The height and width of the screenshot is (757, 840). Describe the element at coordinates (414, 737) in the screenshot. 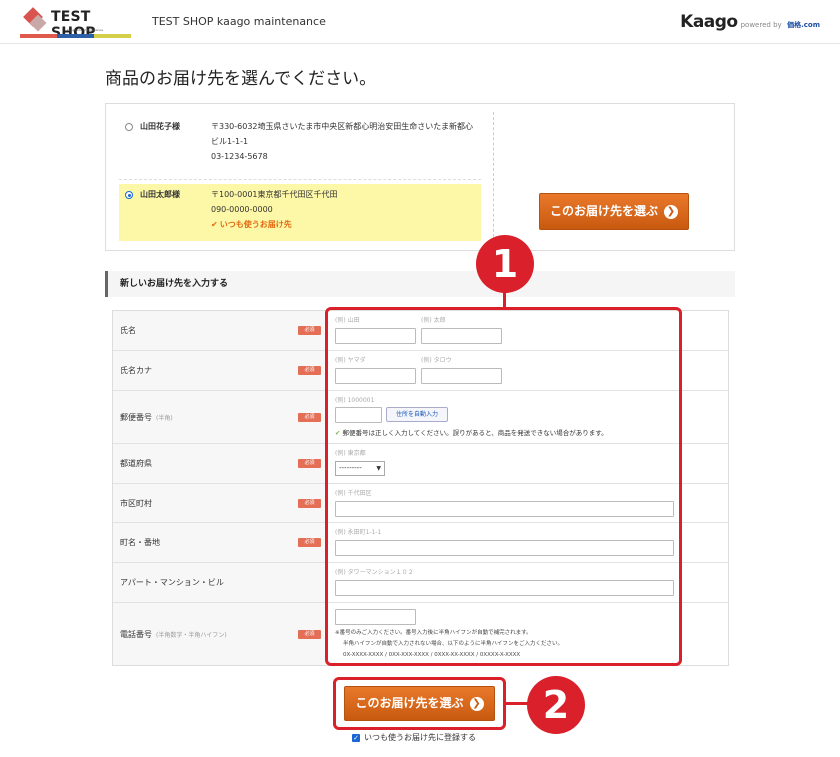

I see `remember-address-checkbox: ✓ いつも使うお届け先に登録する` at that location.